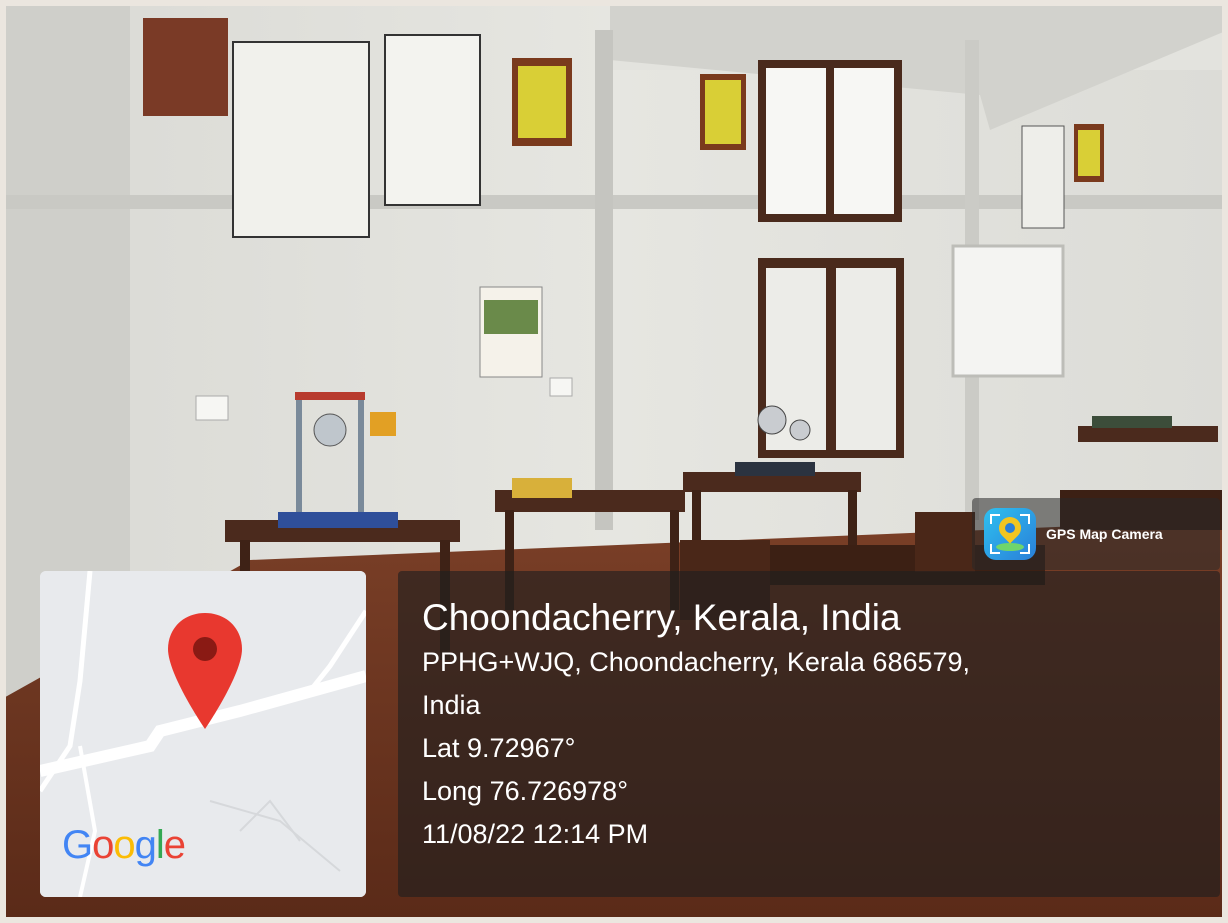 The height and width of the screenshot is (923, 1228). Describe the element at coordinates (1104, 534) in the screenshot. I see `app-name: GPS Map Camera` at that location.